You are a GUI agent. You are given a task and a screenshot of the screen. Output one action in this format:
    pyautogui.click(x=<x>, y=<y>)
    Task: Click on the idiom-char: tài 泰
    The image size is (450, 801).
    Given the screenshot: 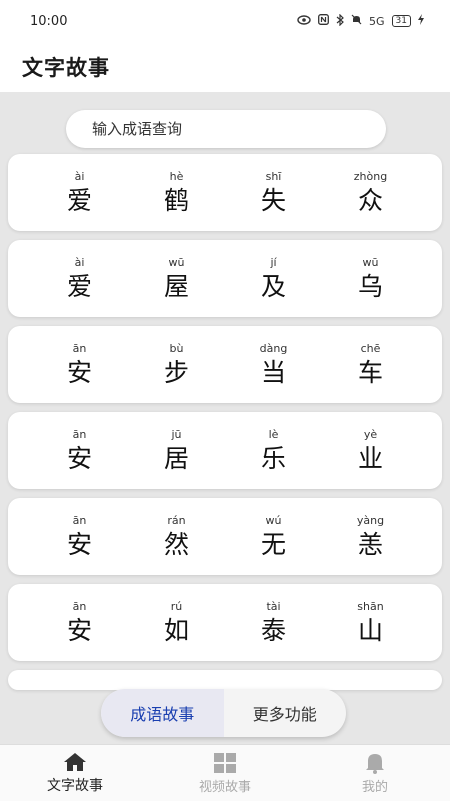 What is the action you would take?
    pyautogui.click(x=273, y=623)
    